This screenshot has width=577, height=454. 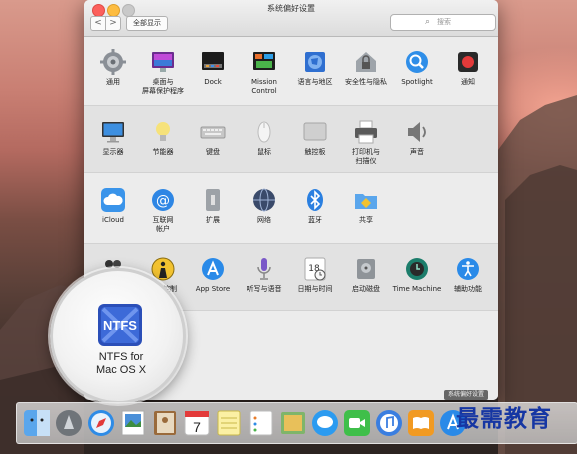 What do you see at coordinates (417, 152) in the screenshot?
I see `pane-label: 声音` at bounding box center [417, 152].